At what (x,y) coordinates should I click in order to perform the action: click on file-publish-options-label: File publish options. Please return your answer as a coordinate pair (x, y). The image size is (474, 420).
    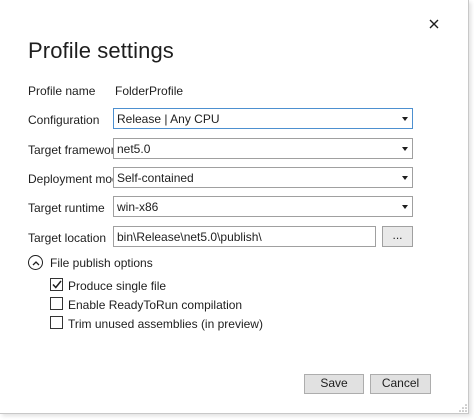
    Looking at the image, I should click on (101, 263).